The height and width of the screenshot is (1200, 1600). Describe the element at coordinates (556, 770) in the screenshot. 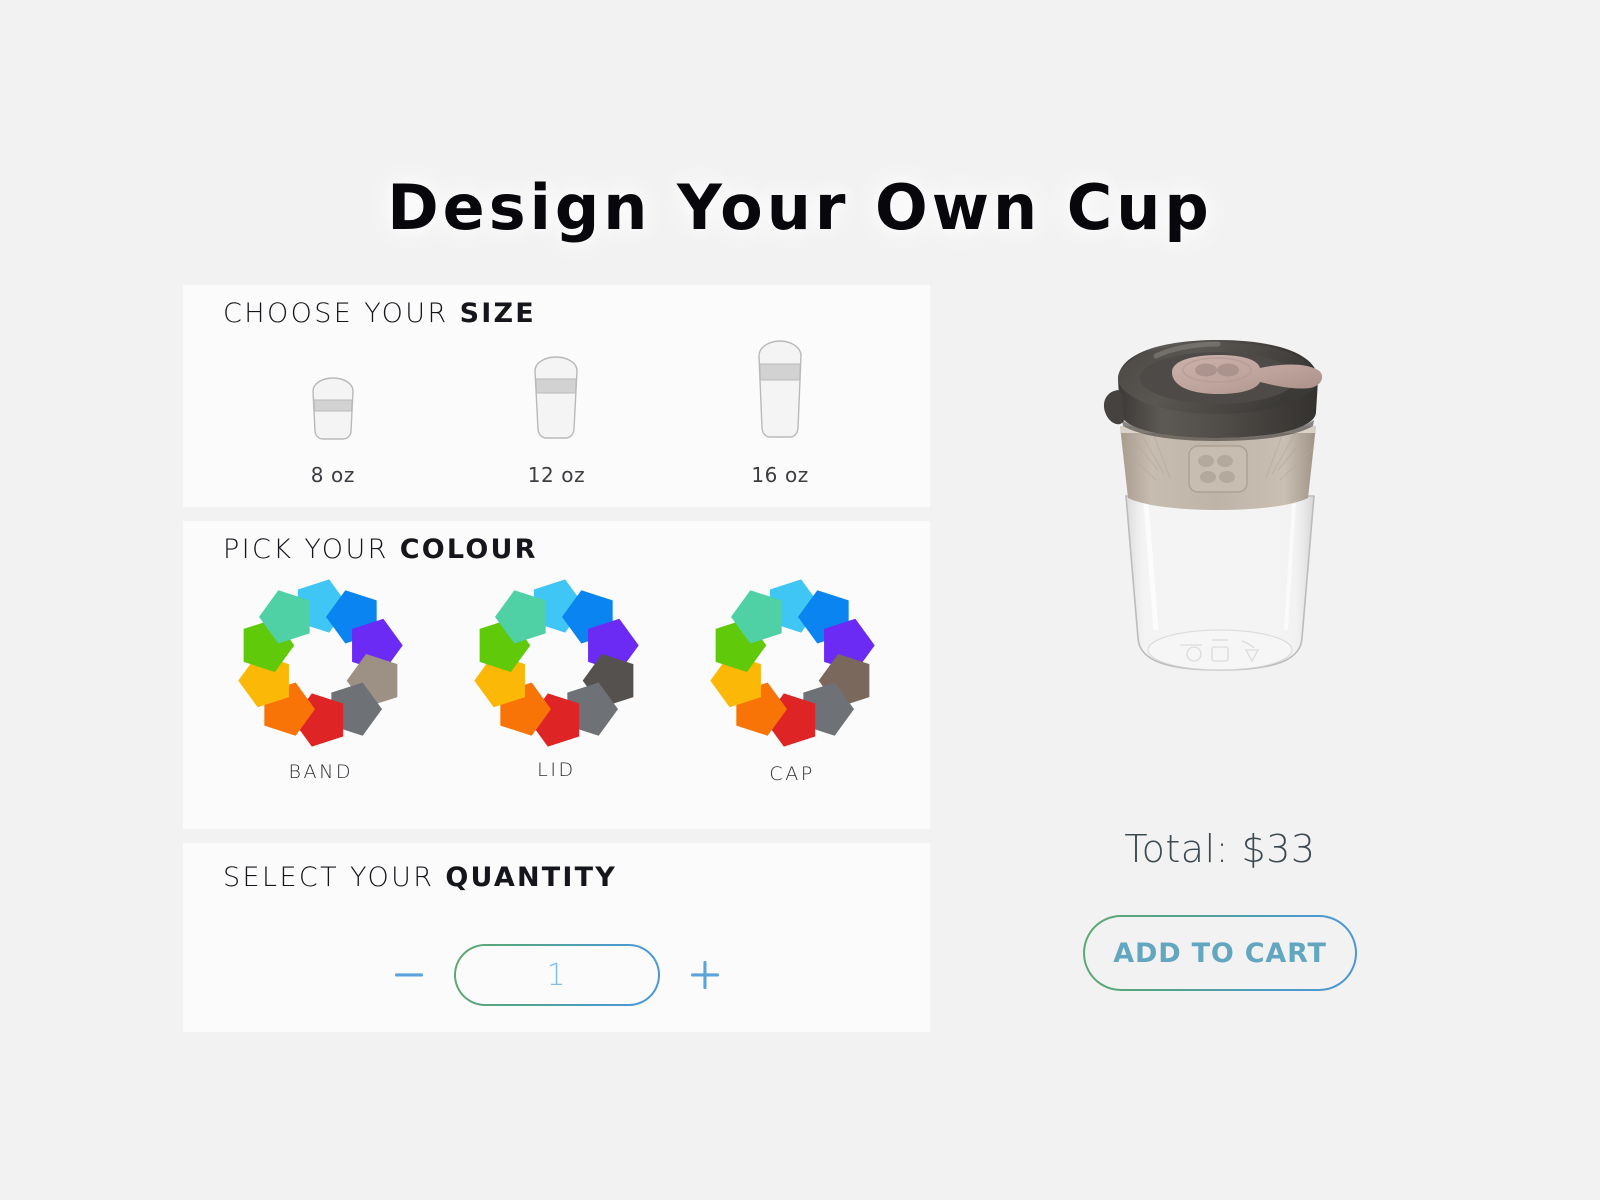

I see `colour-option-label: LID` at that location.